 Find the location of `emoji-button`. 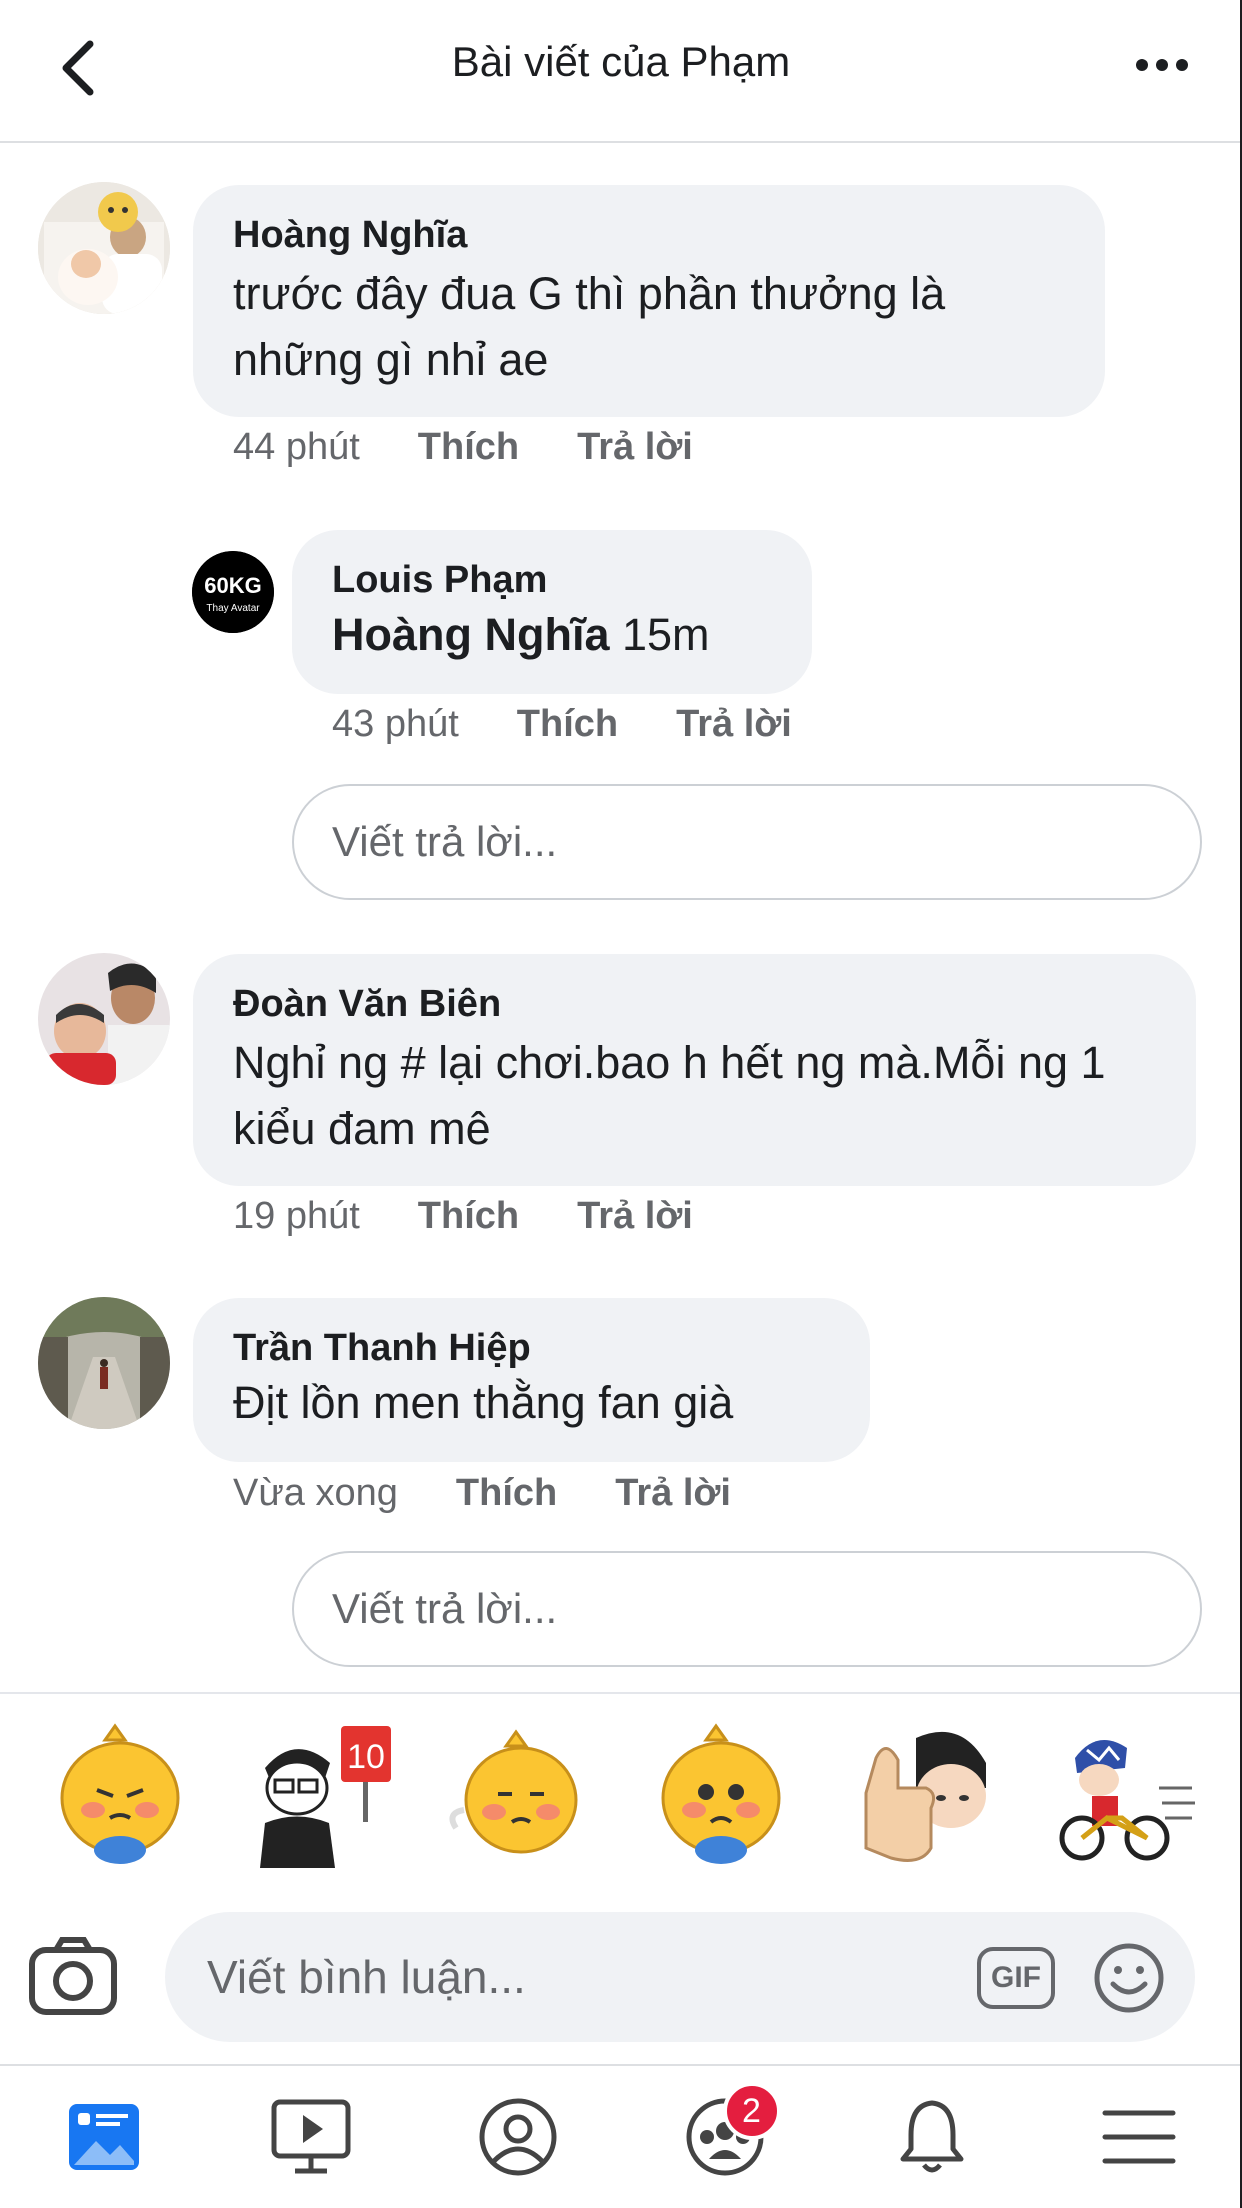

emoji-button is located at coordinates (1129, 1978).